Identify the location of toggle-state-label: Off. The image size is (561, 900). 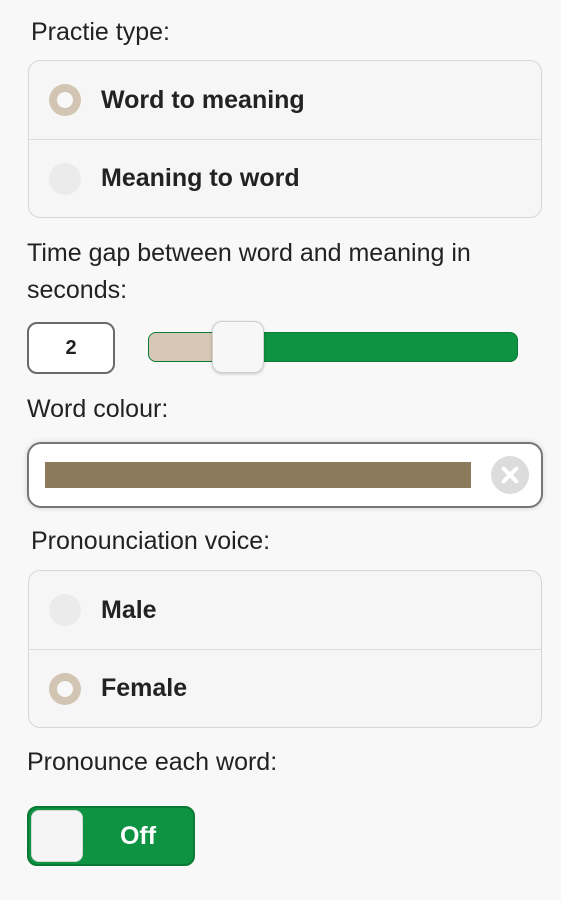
(138, 836).